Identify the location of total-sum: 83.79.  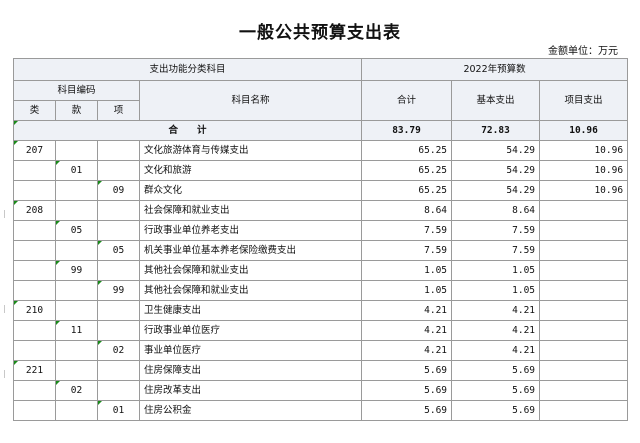
(407, 130).